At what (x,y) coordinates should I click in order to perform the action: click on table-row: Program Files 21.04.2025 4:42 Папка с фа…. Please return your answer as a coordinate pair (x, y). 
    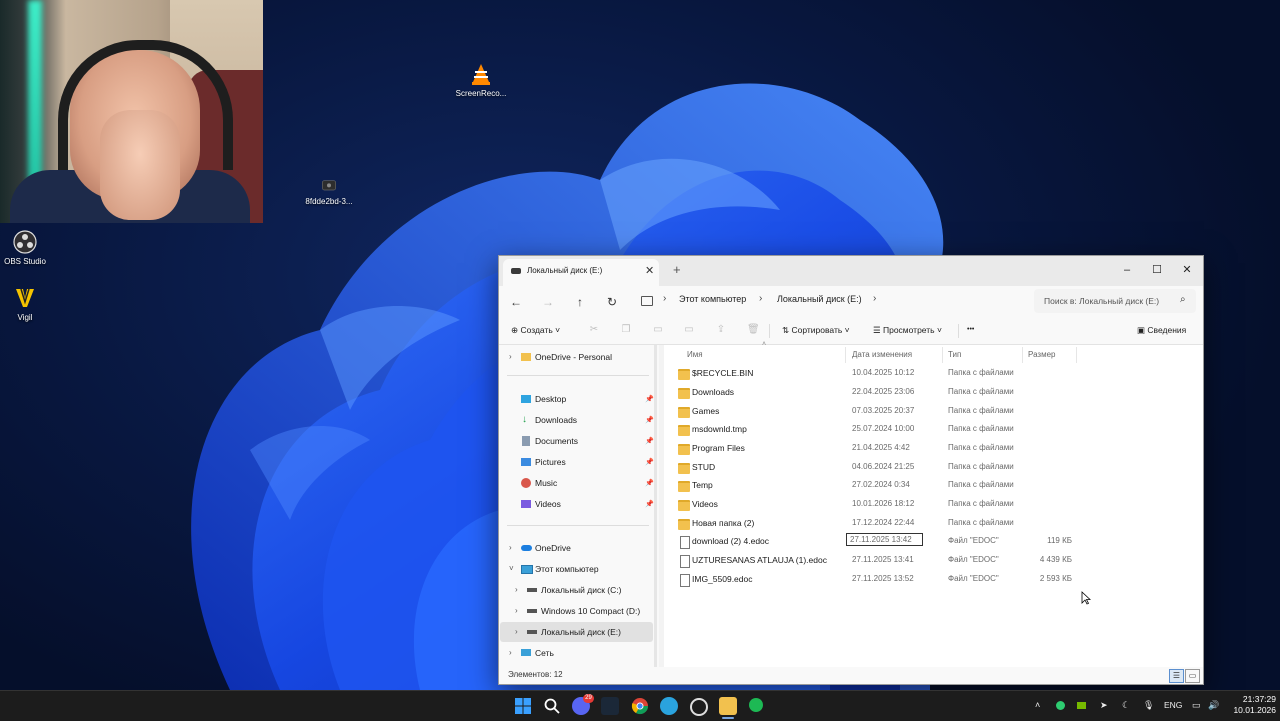
    Looking at the image, I should click on (933, 449).